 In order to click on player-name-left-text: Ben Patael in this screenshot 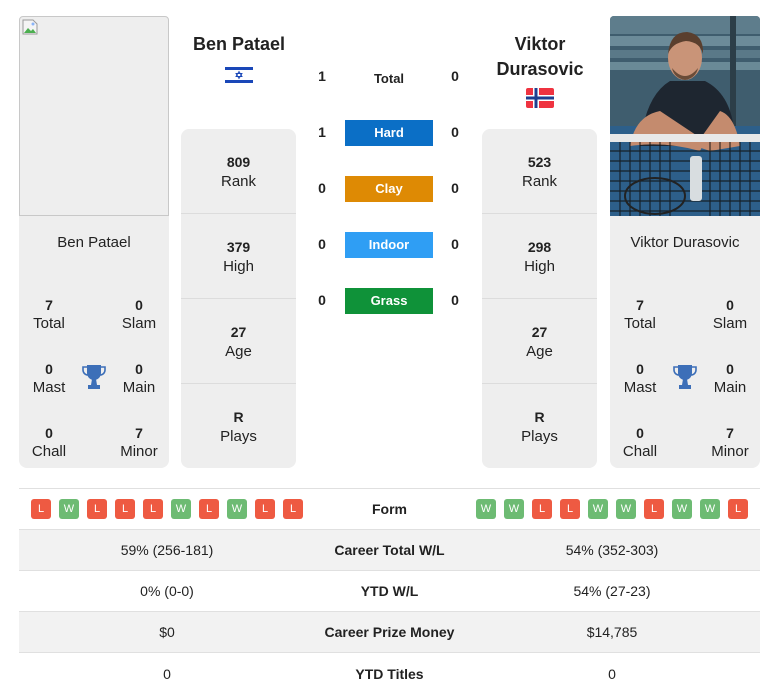, I will do `click(239, 44)`.